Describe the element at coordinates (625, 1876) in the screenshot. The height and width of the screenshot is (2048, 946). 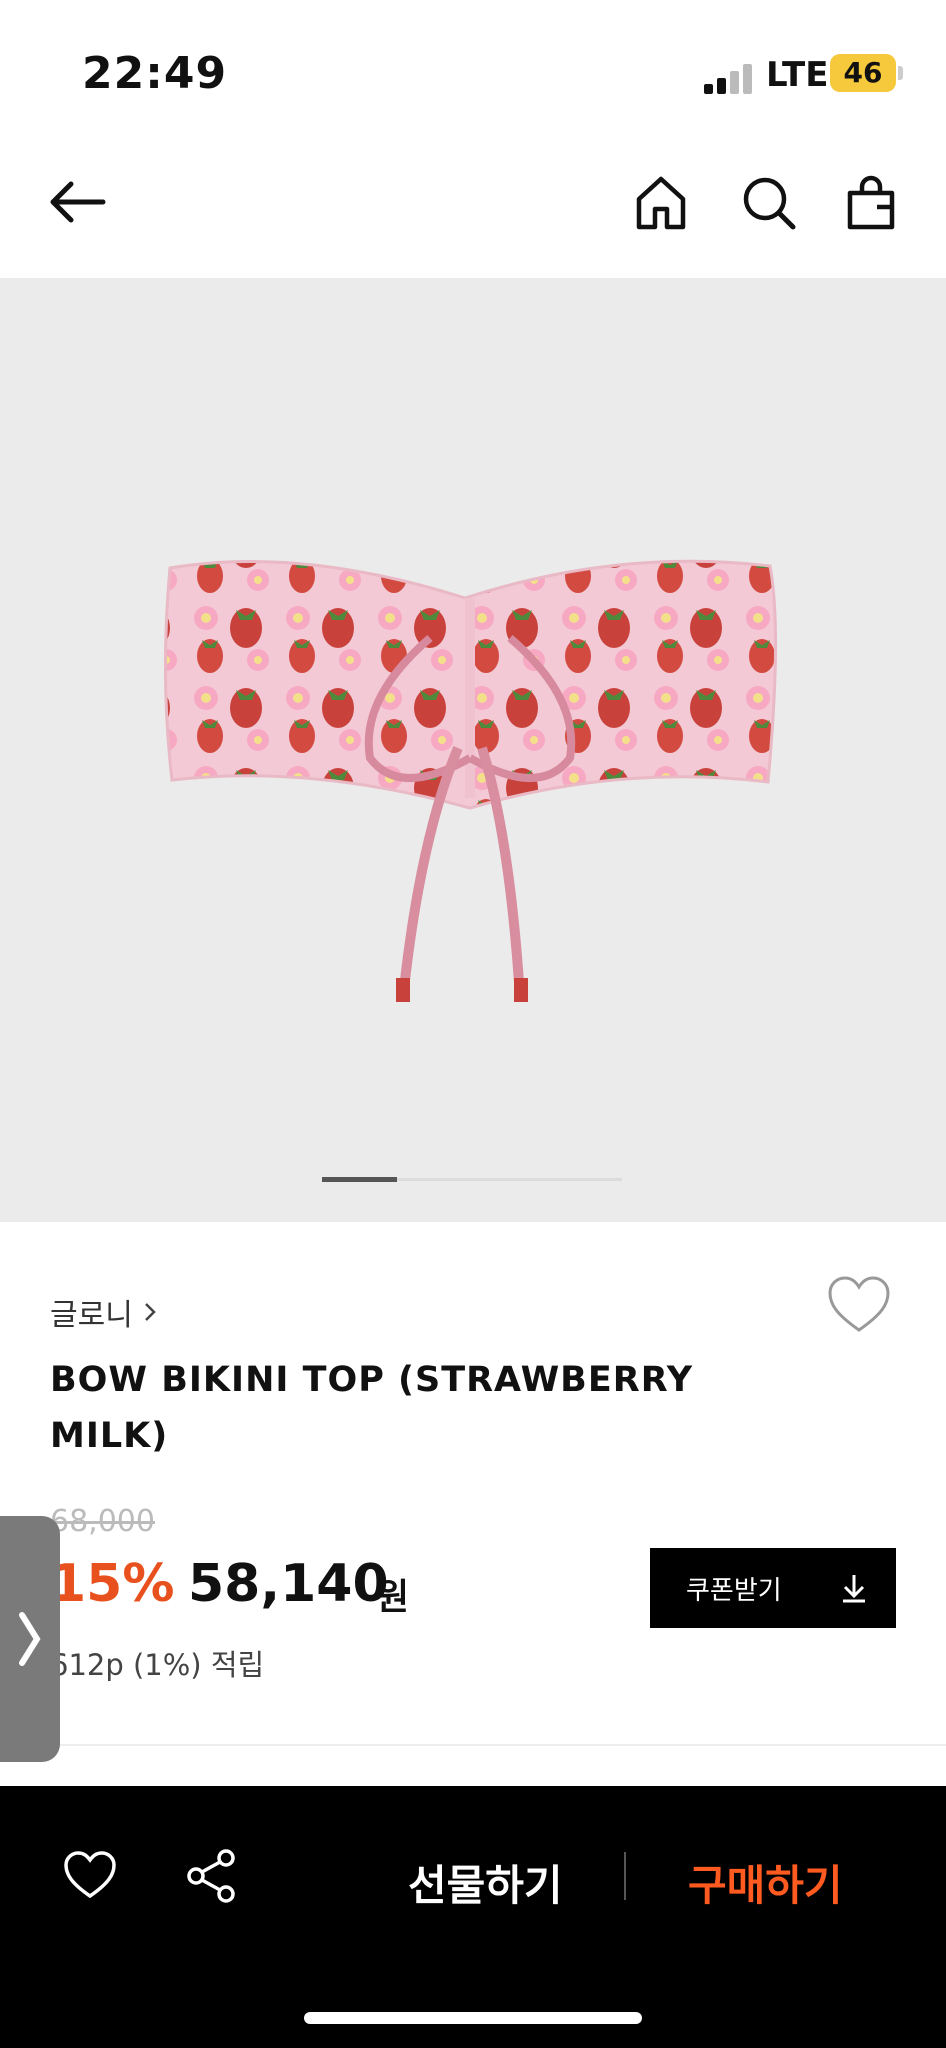
I see `button-separator` at that location.